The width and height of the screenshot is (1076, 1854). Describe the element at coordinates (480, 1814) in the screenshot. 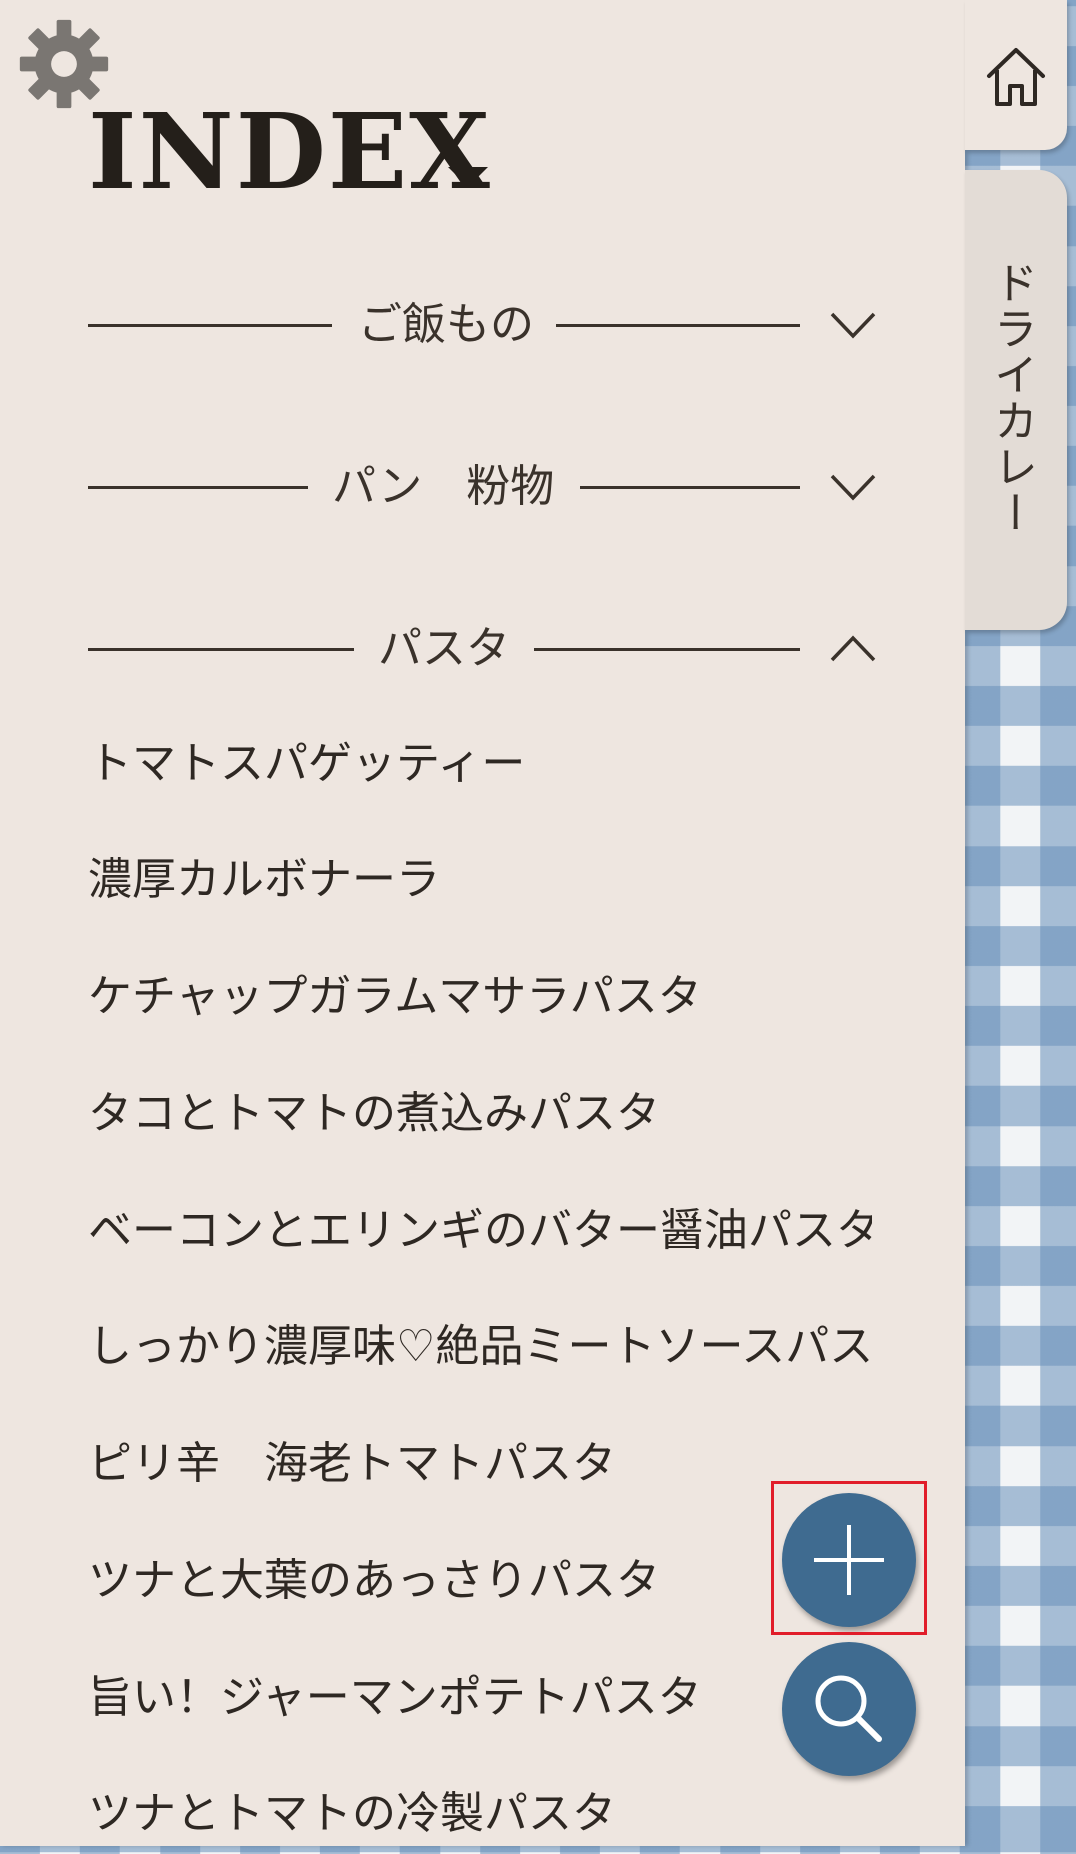

I see `recipe-list-item: ツナとトマトの冷製パスタ` at that location.